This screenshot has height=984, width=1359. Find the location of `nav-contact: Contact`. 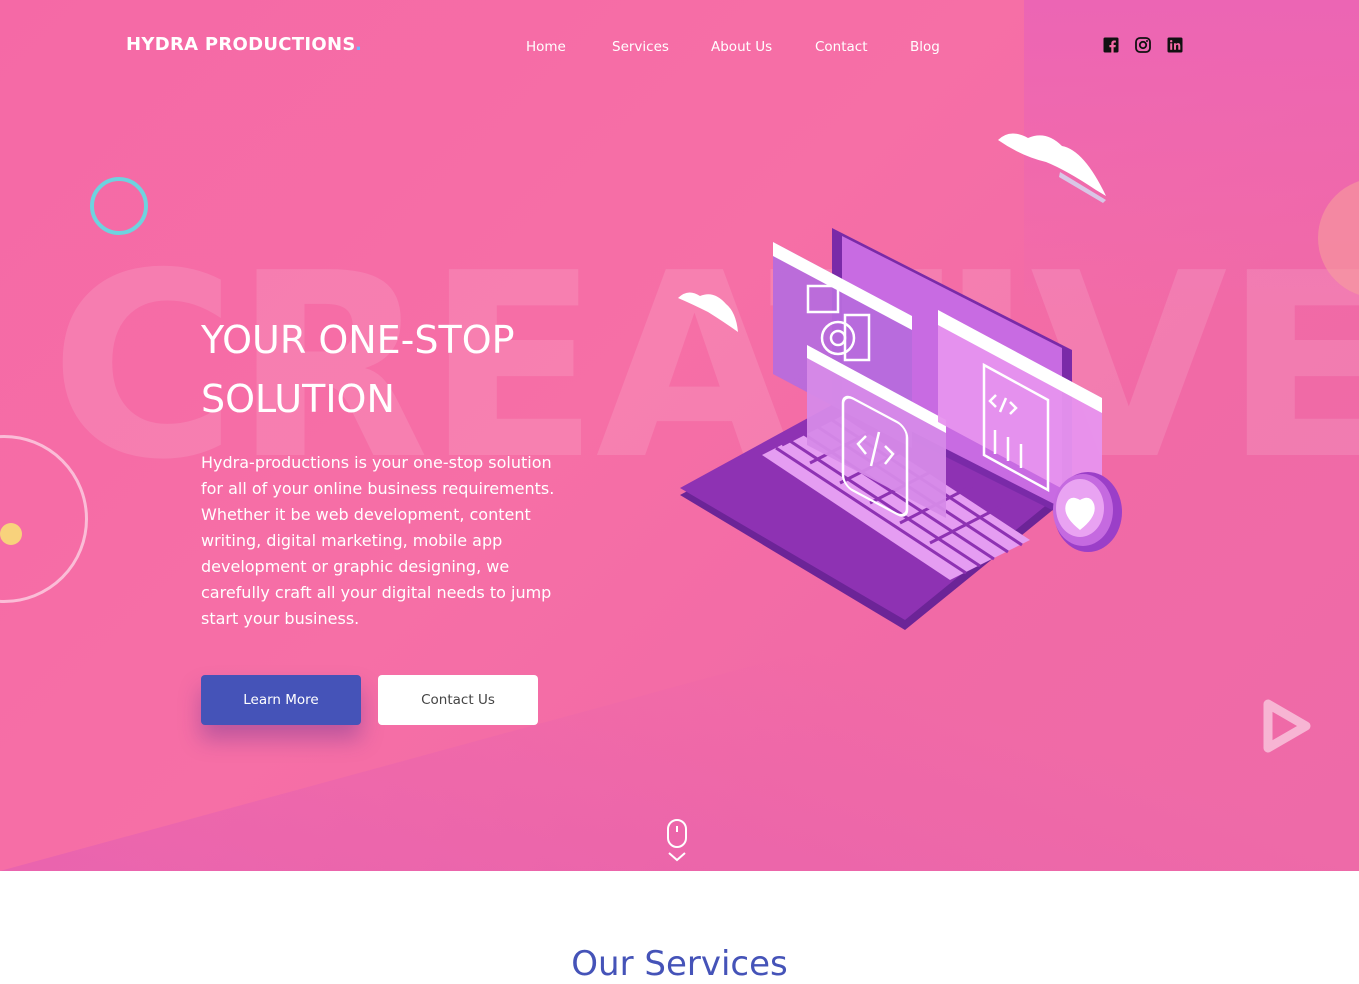

nav-contact: Contact is located at coordinates (841, 47).